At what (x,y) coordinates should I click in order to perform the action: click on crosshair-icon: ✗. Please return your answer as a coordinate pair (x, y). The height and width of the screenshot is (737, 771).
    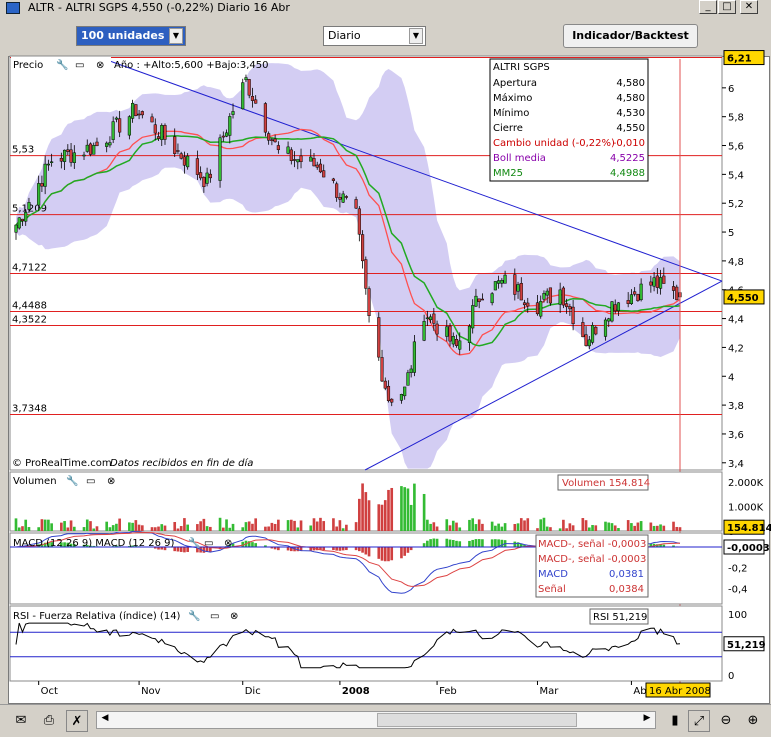
    Looking at the image, I should click on (77, 721).